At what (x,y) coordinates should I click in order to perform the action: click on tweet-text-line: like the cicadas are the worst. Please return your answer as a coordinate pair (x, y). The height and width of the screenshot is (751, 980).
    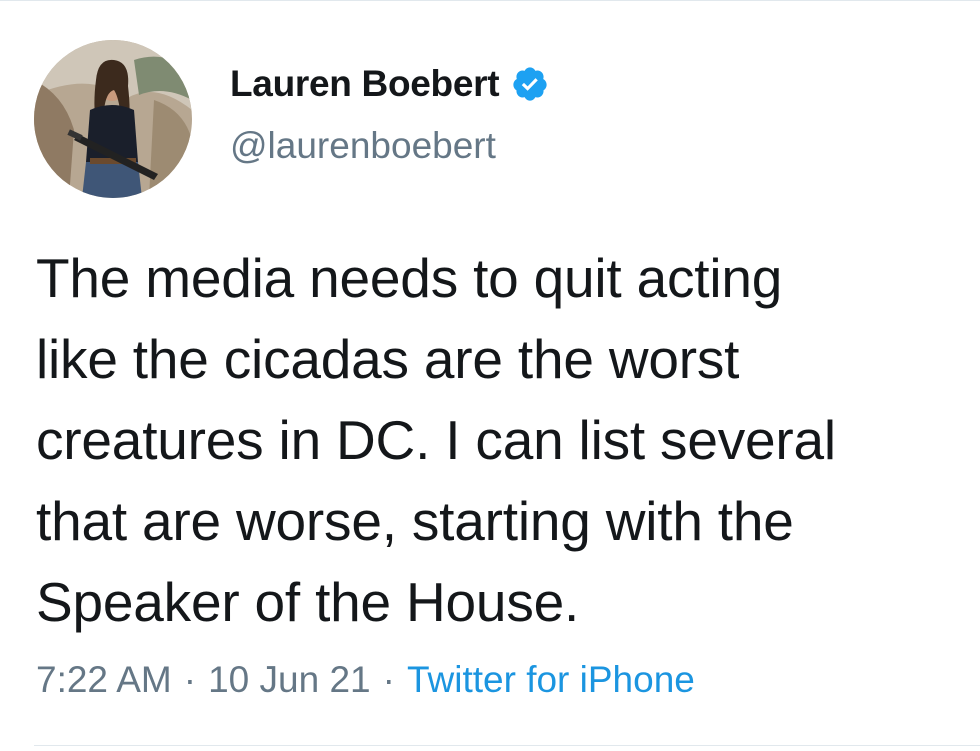
    Looking at the image, I should click on (388, 359).